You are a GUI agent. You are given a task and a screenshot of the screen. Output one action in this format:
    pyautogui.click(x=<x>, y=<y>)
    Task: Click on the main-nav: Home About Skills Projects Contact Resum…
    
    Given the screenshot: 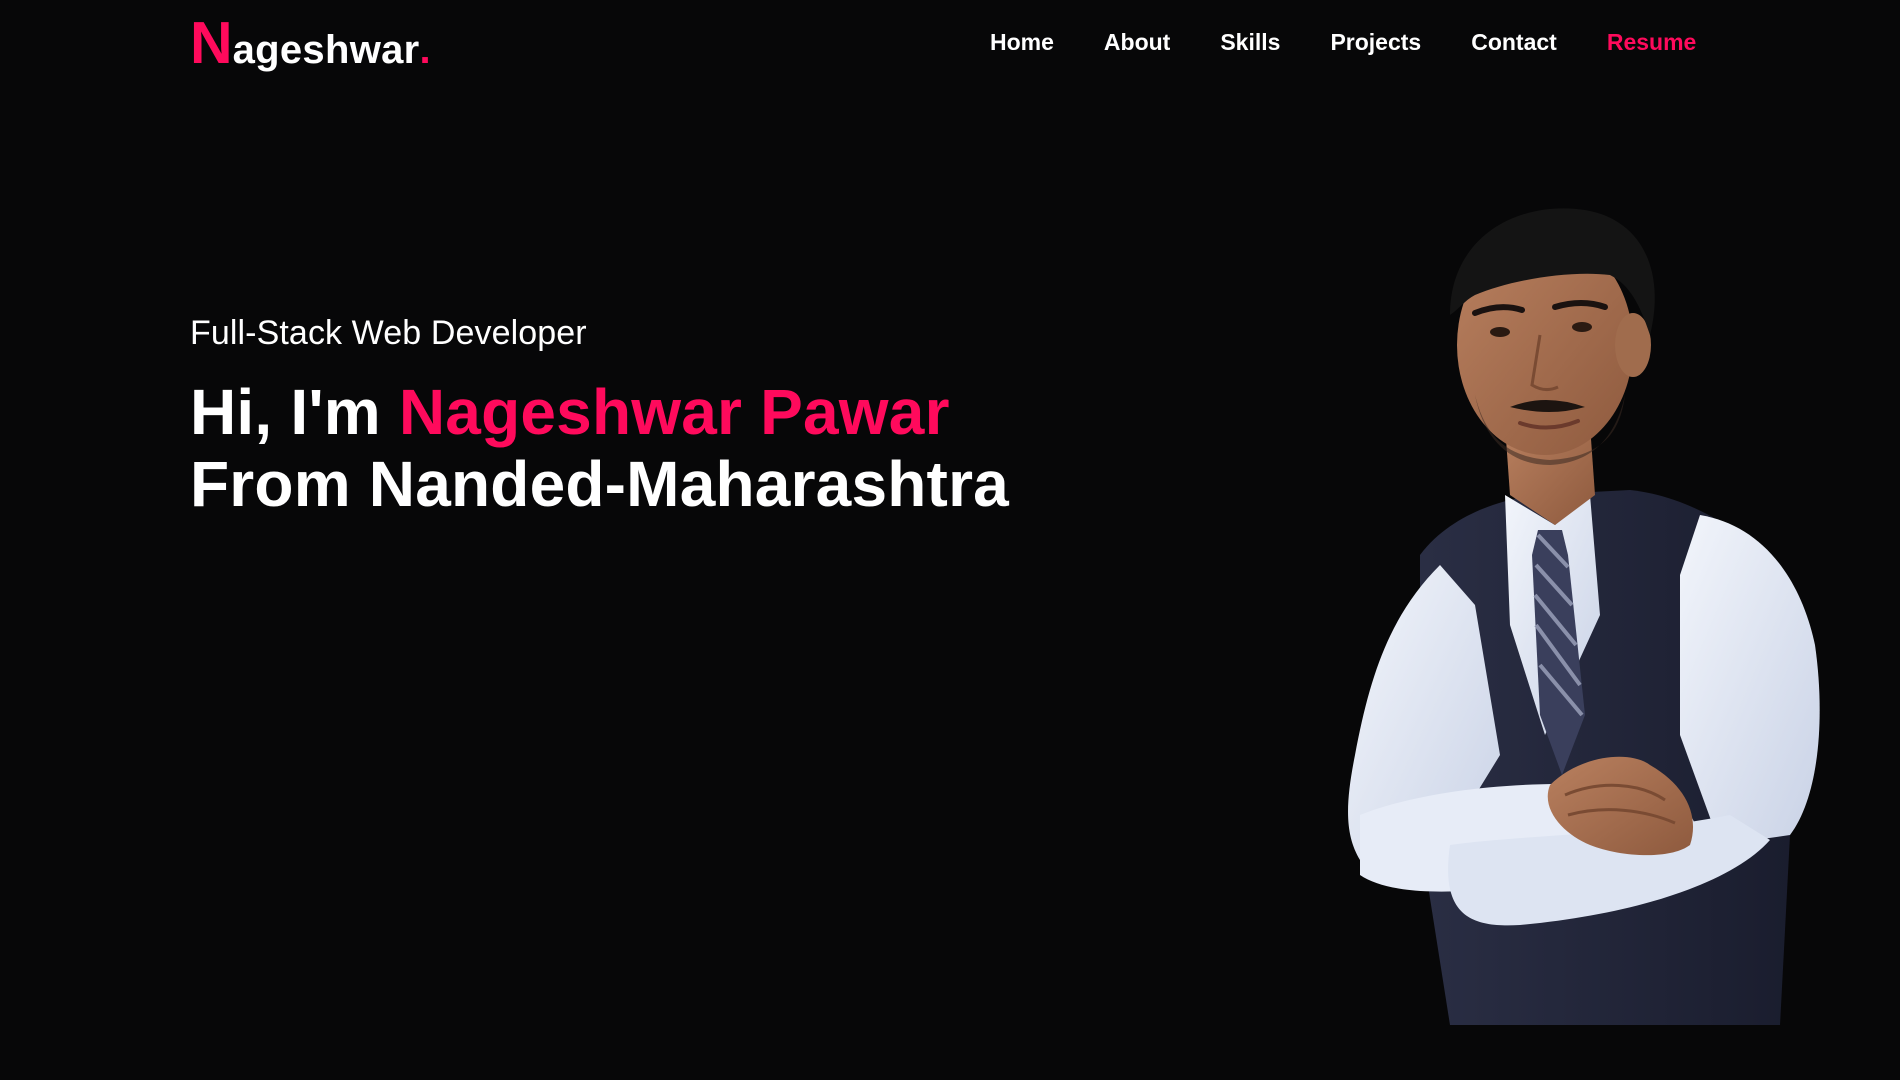 What is the action you would take?
    pyautogui.click(x=1343, y=42)
    